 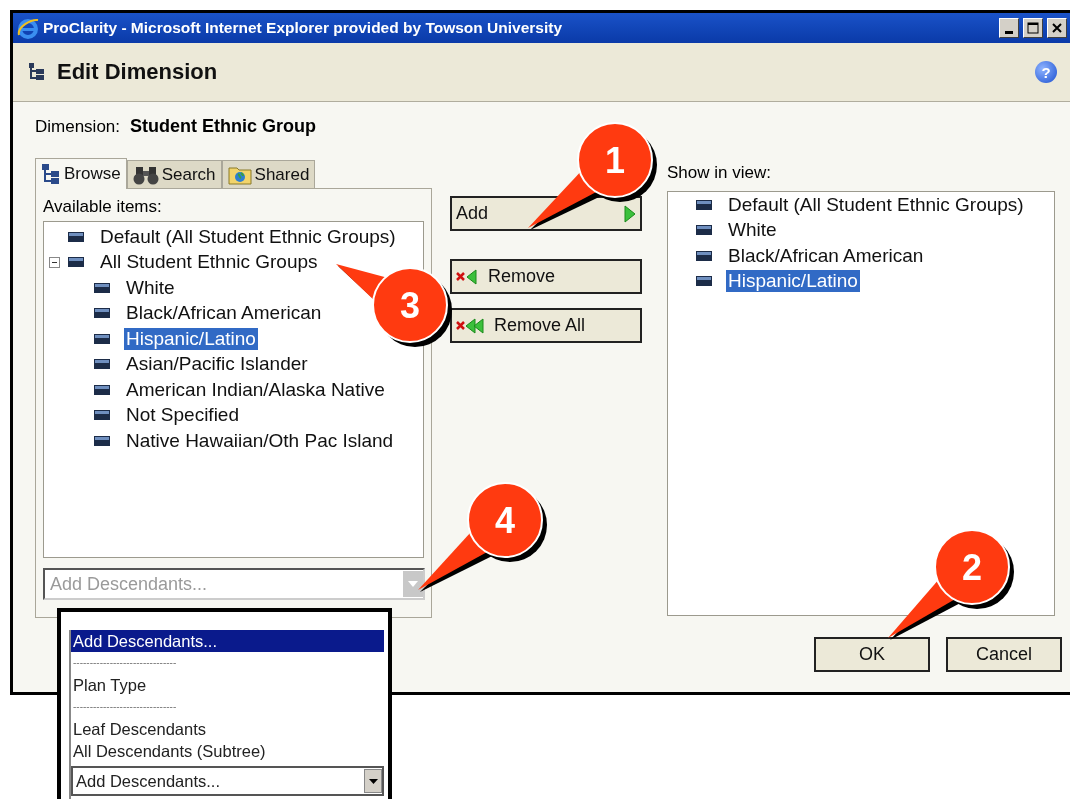 What do you see at coordinates (951, 584) in the screenshot?
I see `callout-badge: 2` at bounding box center [951, 584].